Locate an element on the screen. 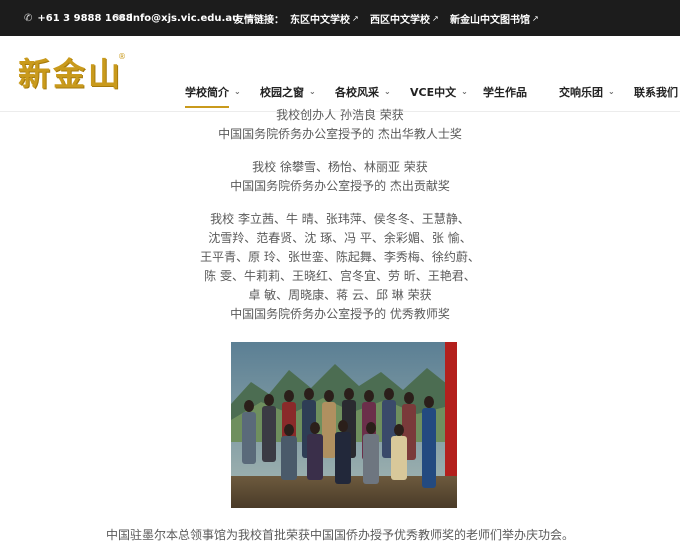 This screenshot has height=541, width=680. phone-icon: ✆ is located at coordinates (28, 18).